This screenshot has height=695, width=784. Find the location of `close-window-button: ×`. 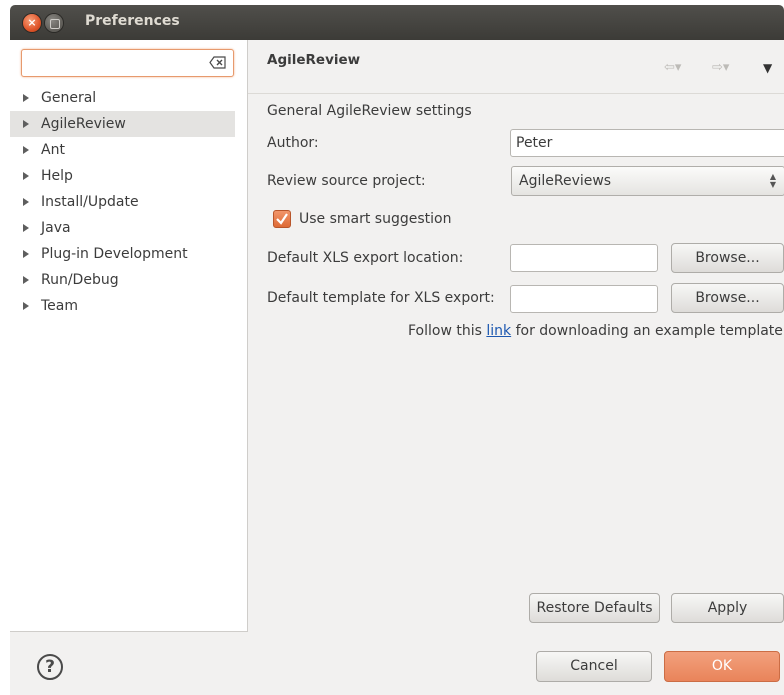

close-window-button: × is located at coordinates (32, 23).